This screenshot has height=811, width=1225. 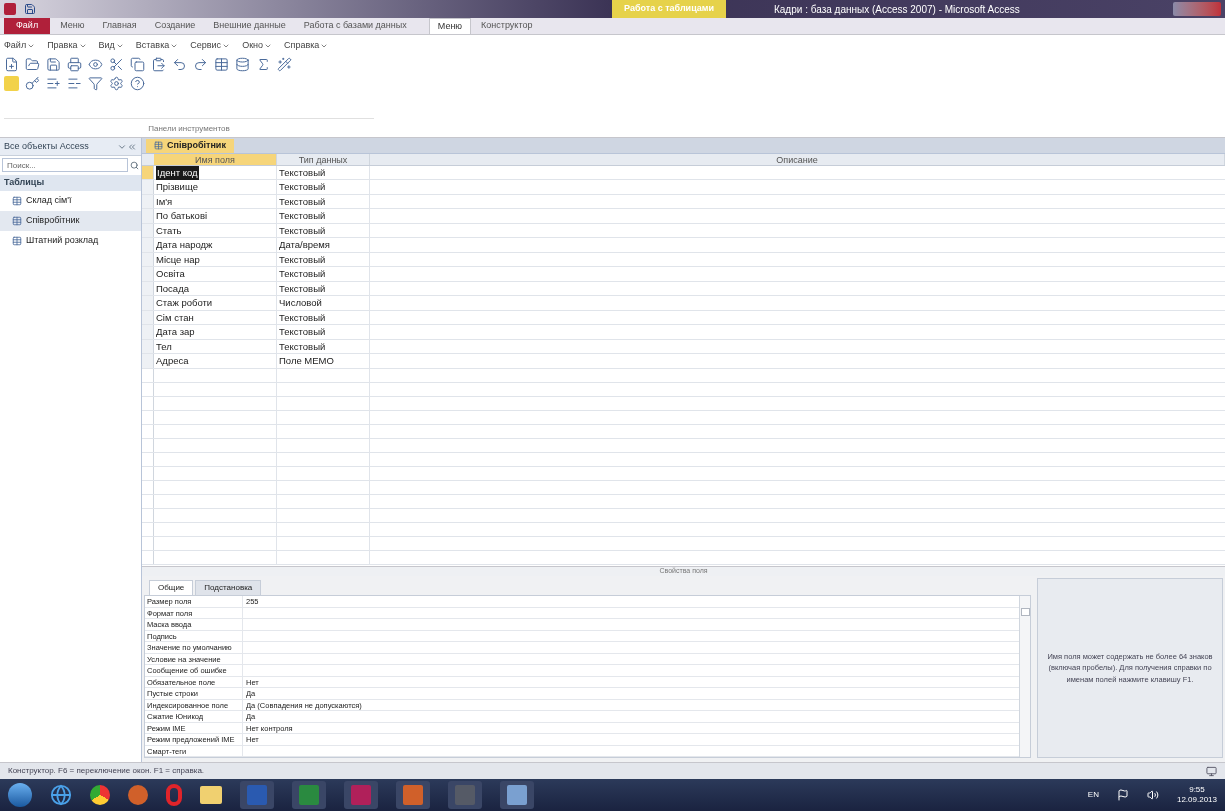 I want to click on nav-item: Штатний розклад, so click(x=70, y=241).